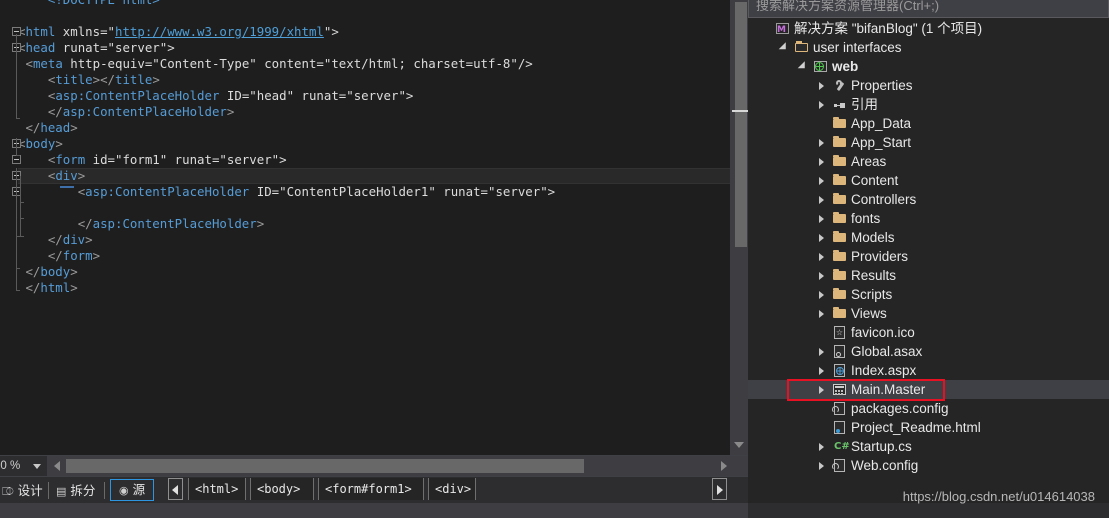  I want to click on tree-item-web.config: Web.config, so click(928, 465).